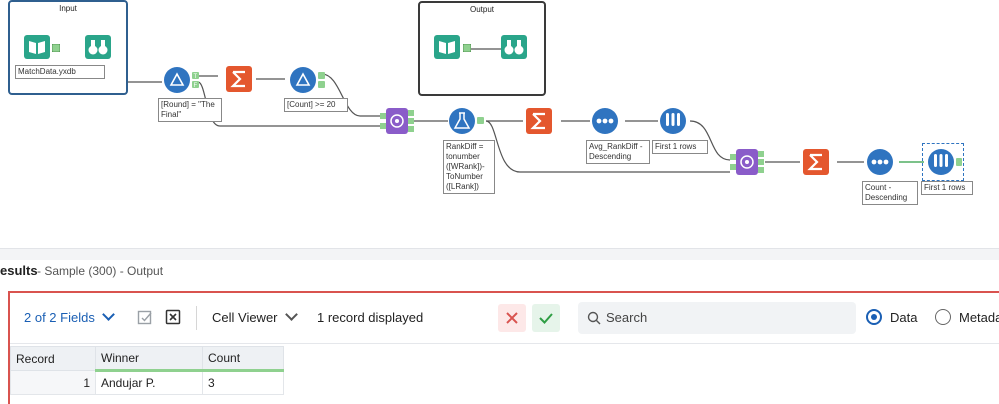 Image resolution: width=999 pixels, height=404 pixels. Describe the element at coordinates (53, 358) in the screenshot. I see `column-header-record: Record` at that location.